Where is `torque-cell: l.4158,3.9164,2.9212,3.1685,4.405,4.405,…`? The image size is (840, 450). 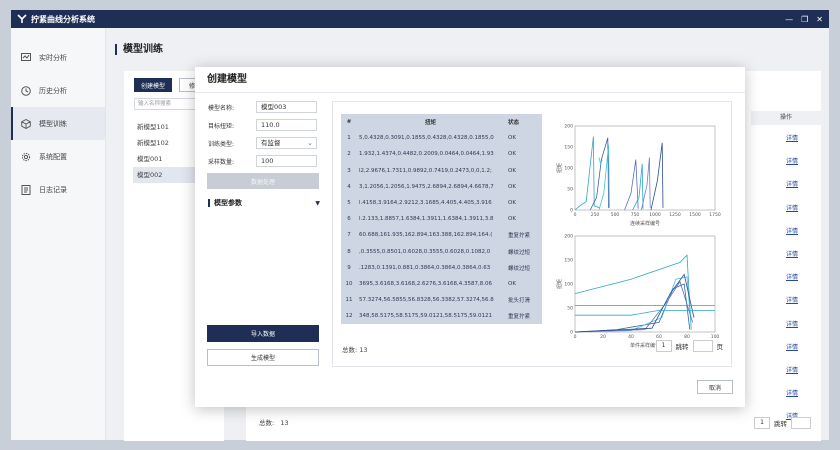
torque-cell: l.4158,3.9164,2.9212,3.1685,4.405,4.405,… is located at coordinates (425, 203).